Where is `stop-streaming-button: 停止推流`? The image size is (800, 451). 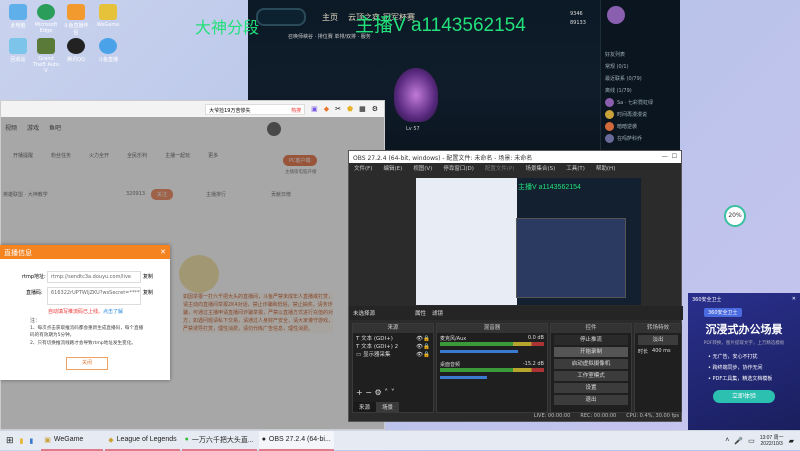 stop-streaming-button: 停止推流 is located at coordinates (591, 340).